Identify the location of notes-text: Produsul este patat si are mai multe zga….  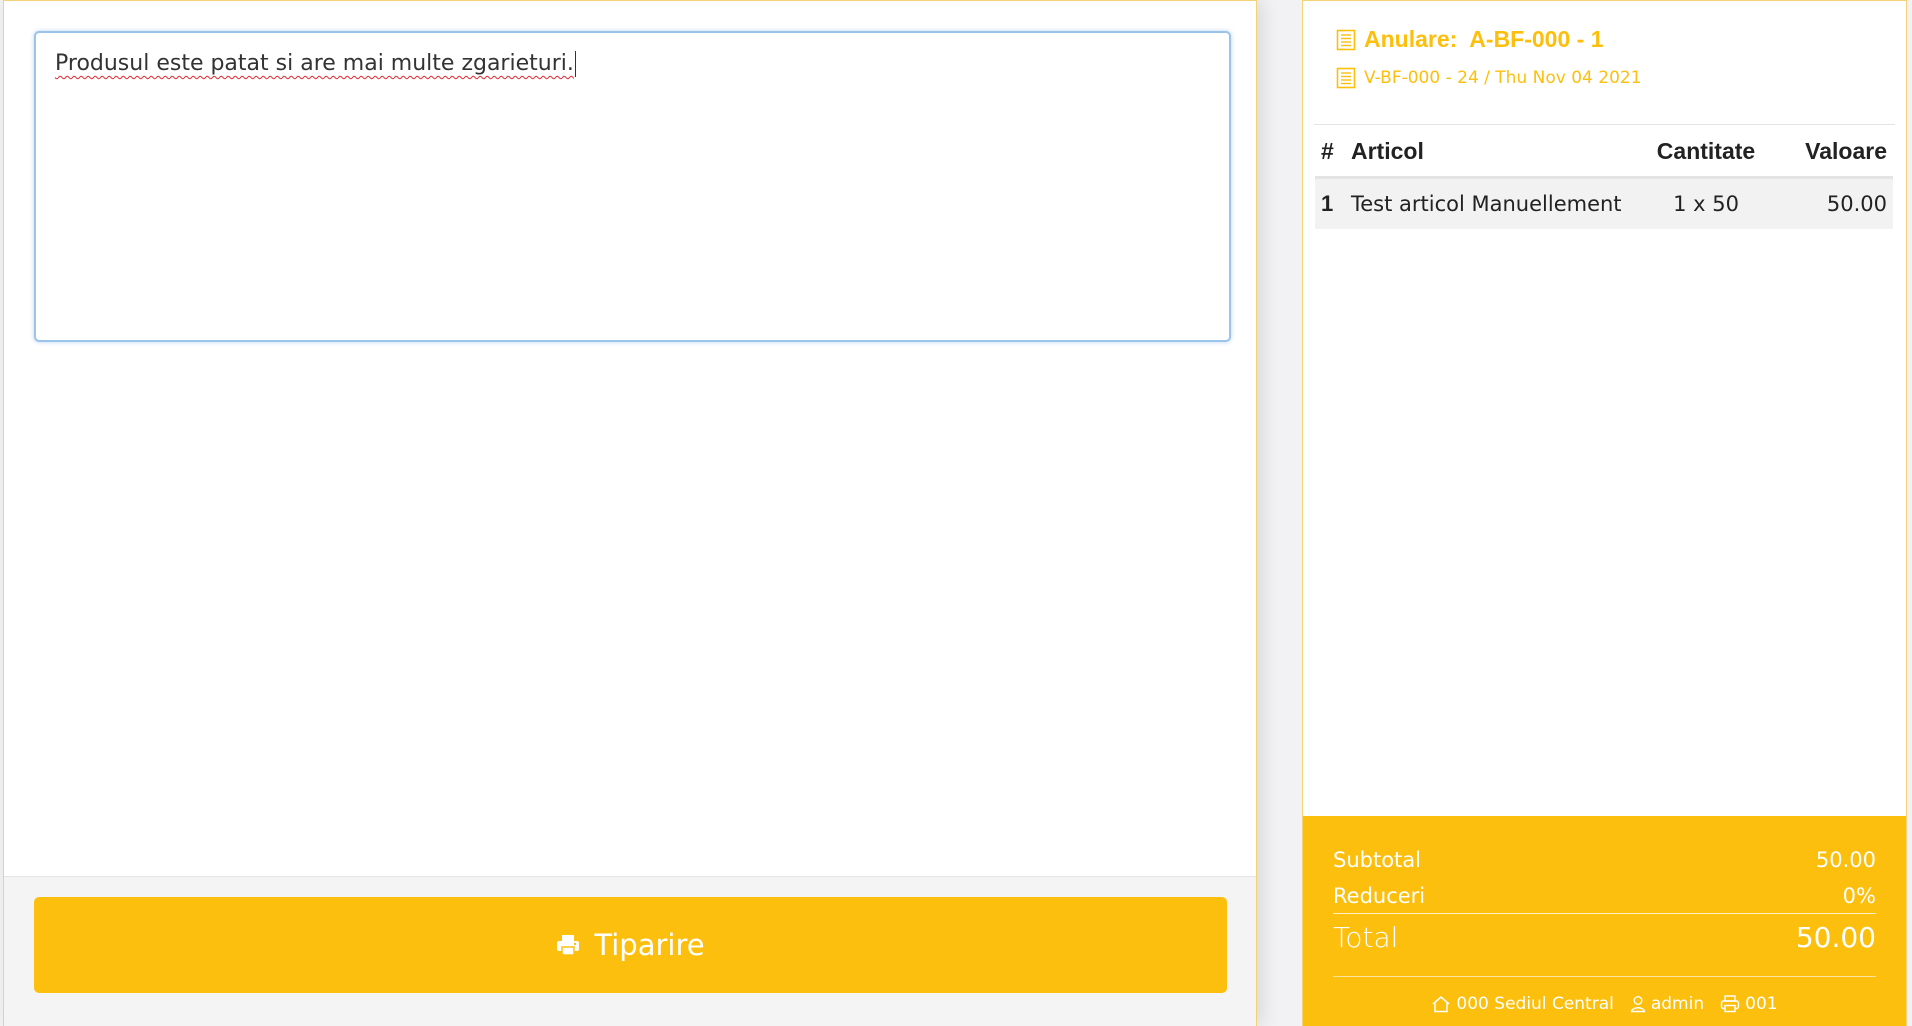
(314, 63).